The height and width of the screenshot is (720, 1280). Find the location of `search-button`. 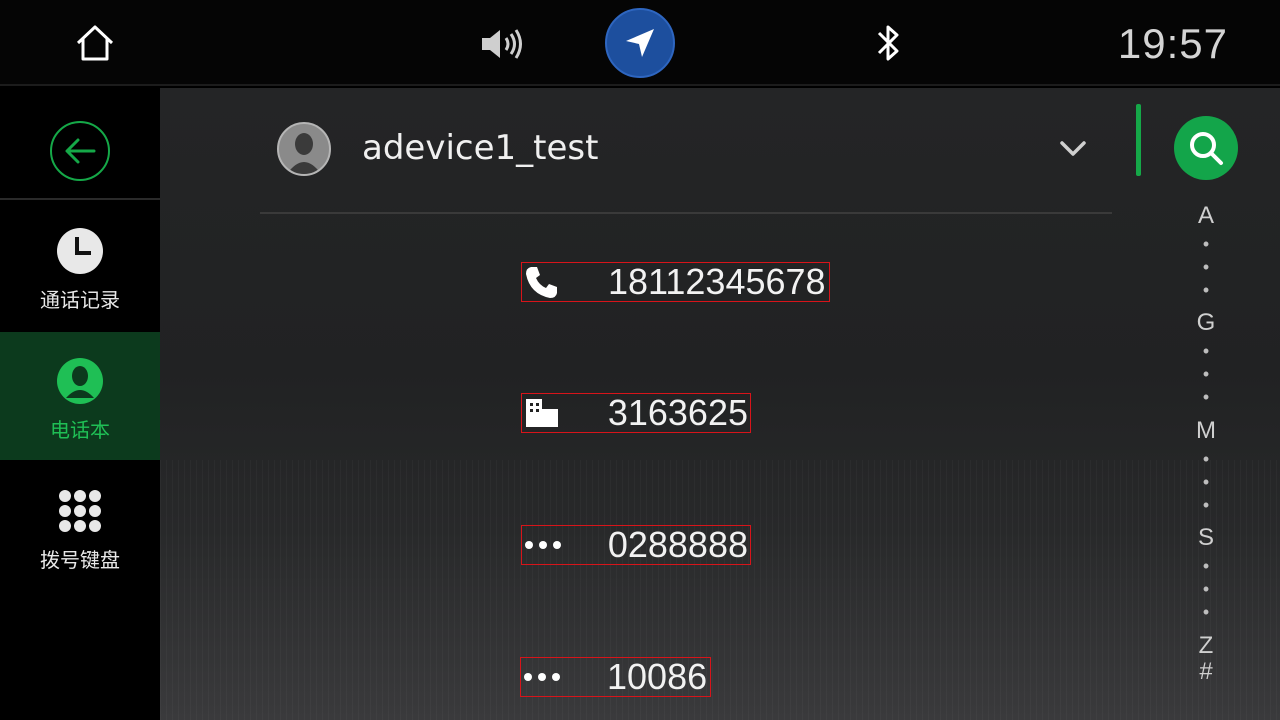

search-button is located at coordinates (1206, 148).